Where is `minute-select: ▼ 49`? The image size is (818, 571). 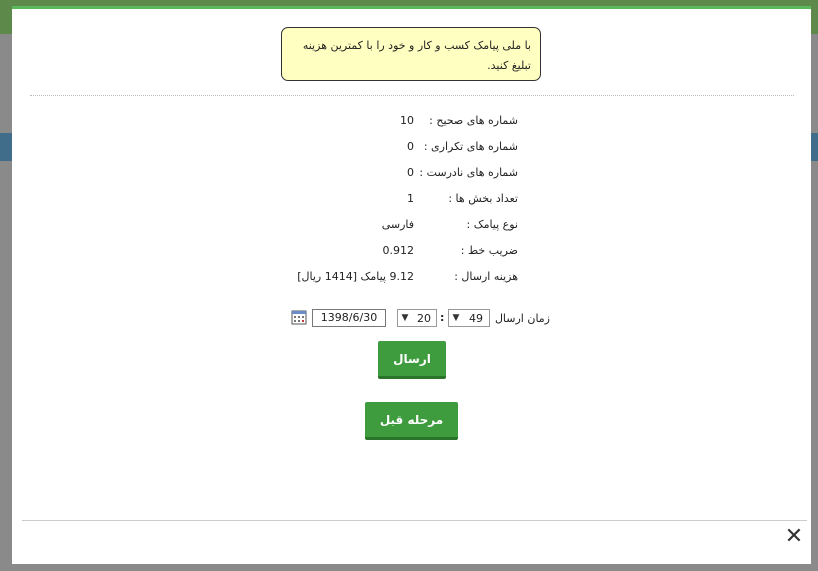
minute-select: ▼ 49 is located at coordinates (469, 318).